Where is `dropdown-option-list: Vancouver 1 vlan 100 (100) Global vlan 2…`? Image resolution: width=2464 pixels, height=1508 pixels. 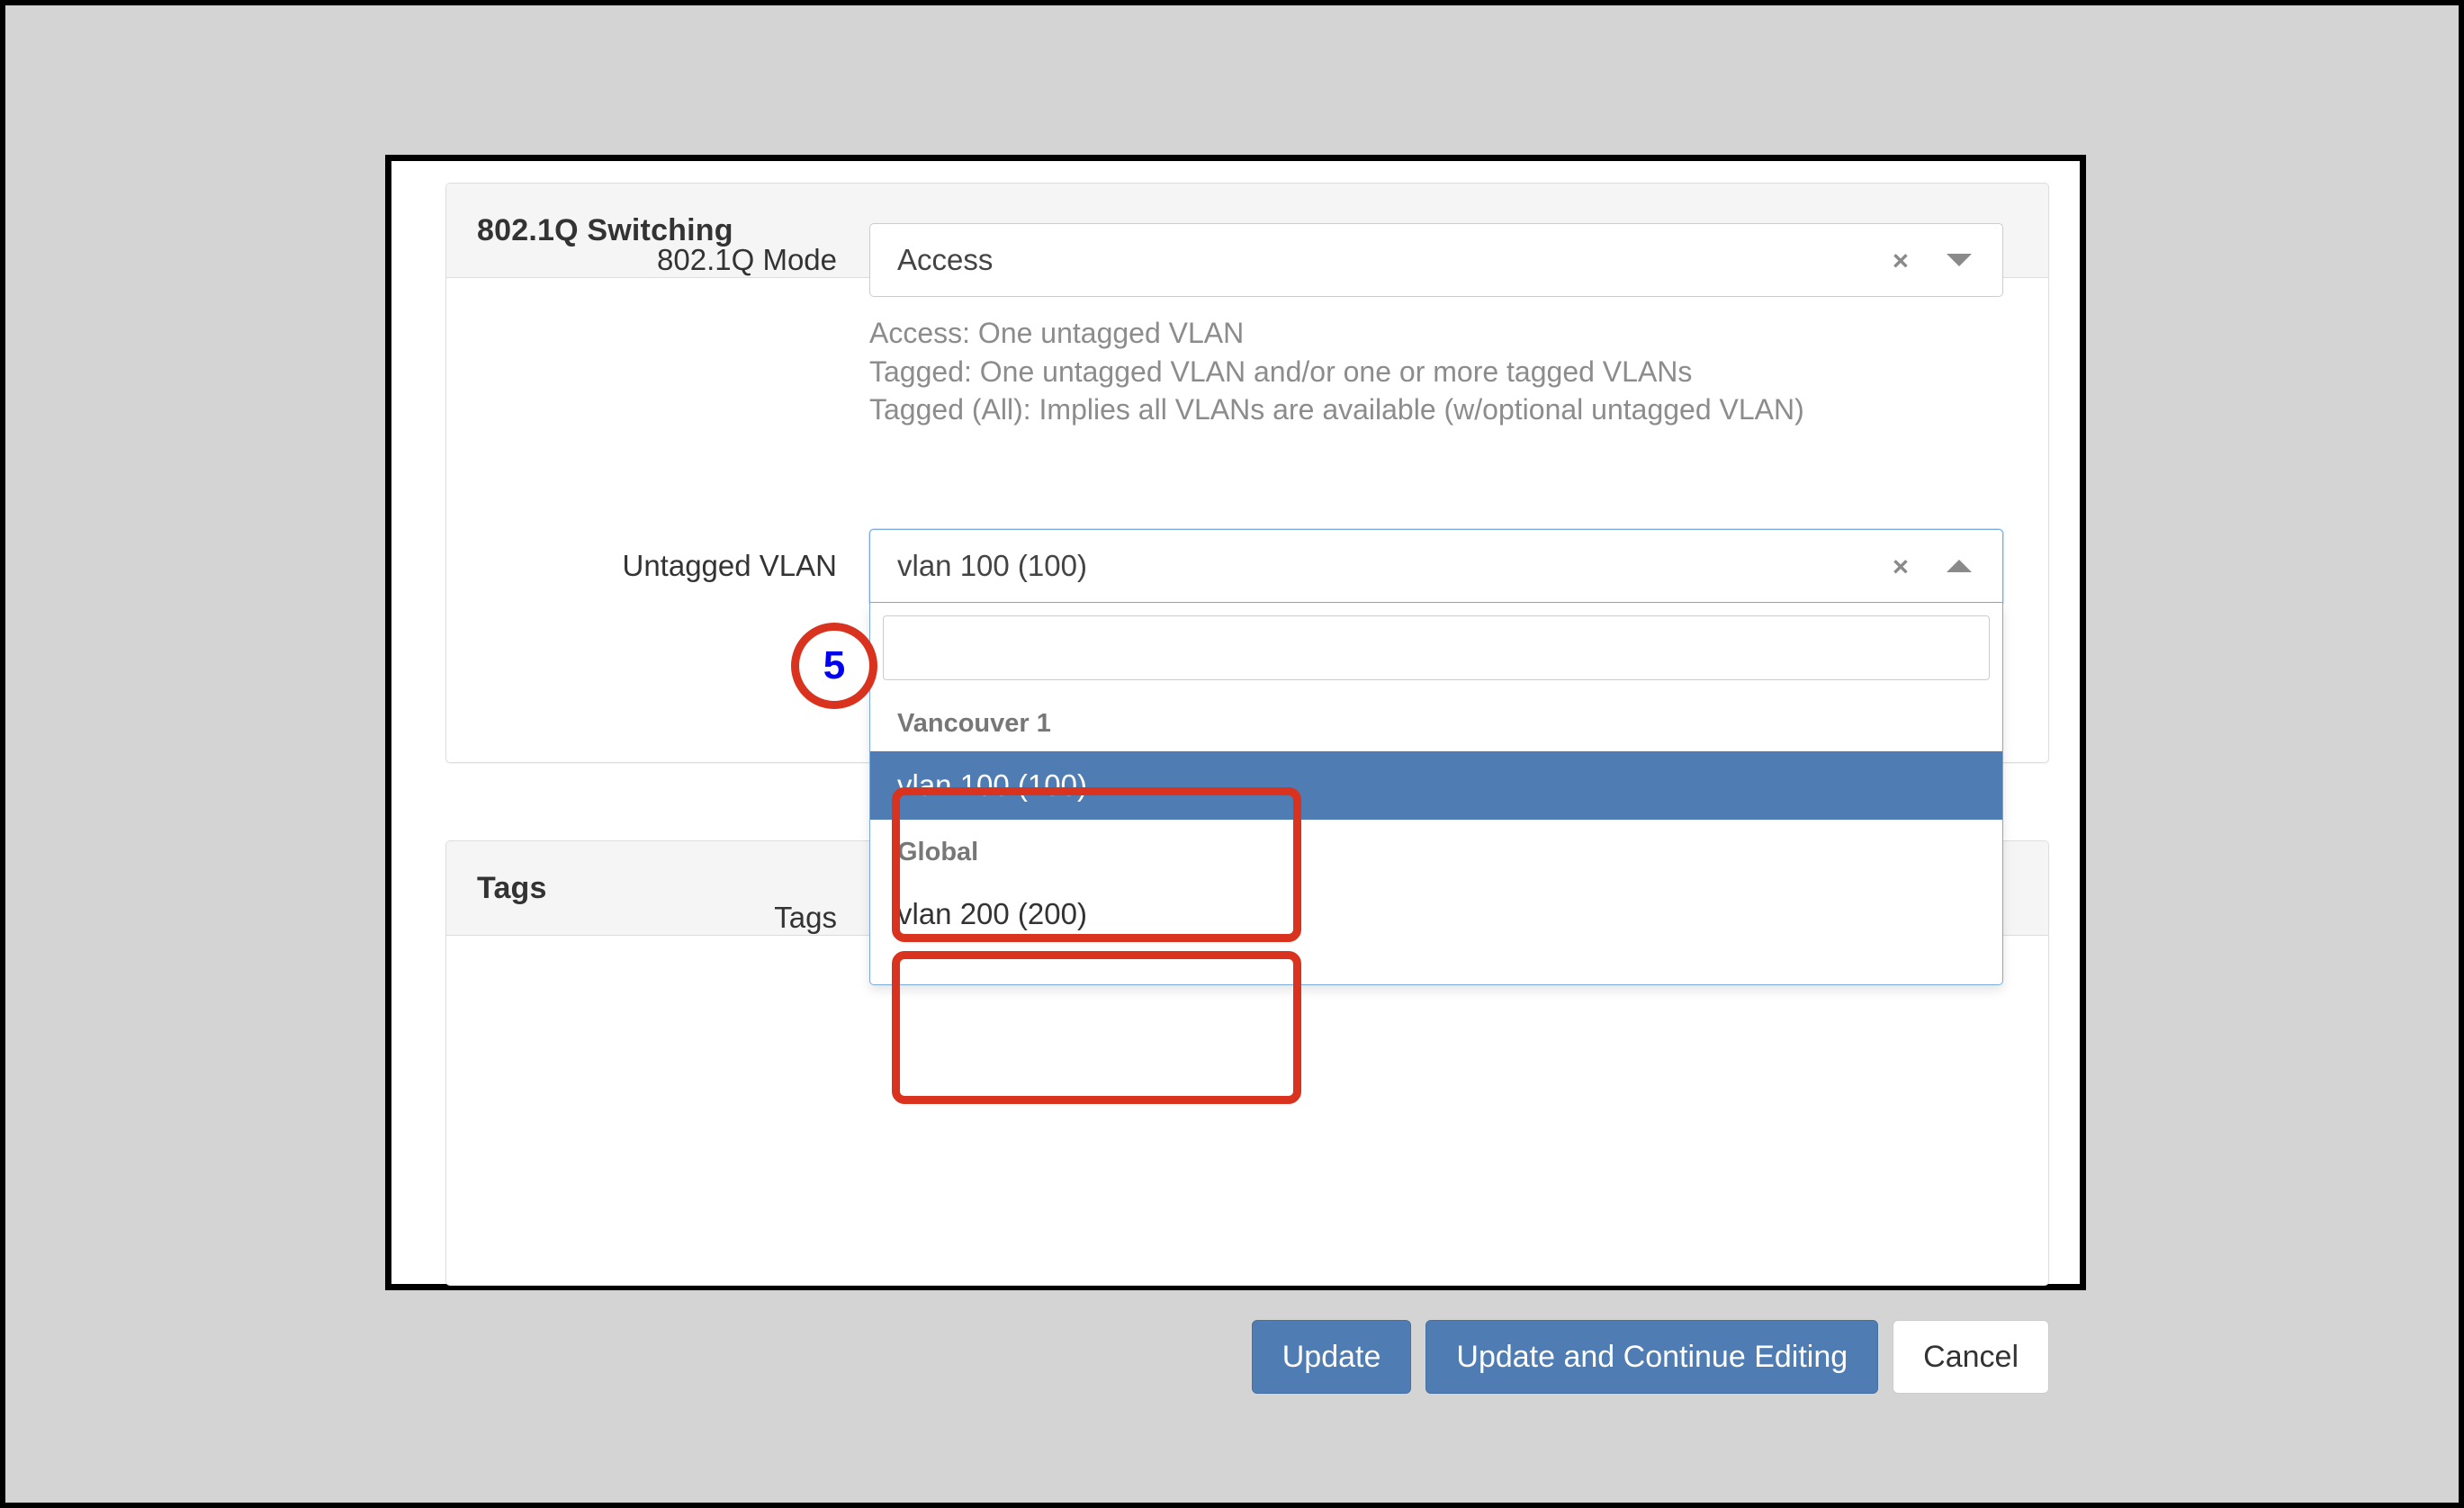
dropdown-option-list: Vancouver 1 vlan 100 (100) Global vlan 2… is located at coordinates (1436, 838).